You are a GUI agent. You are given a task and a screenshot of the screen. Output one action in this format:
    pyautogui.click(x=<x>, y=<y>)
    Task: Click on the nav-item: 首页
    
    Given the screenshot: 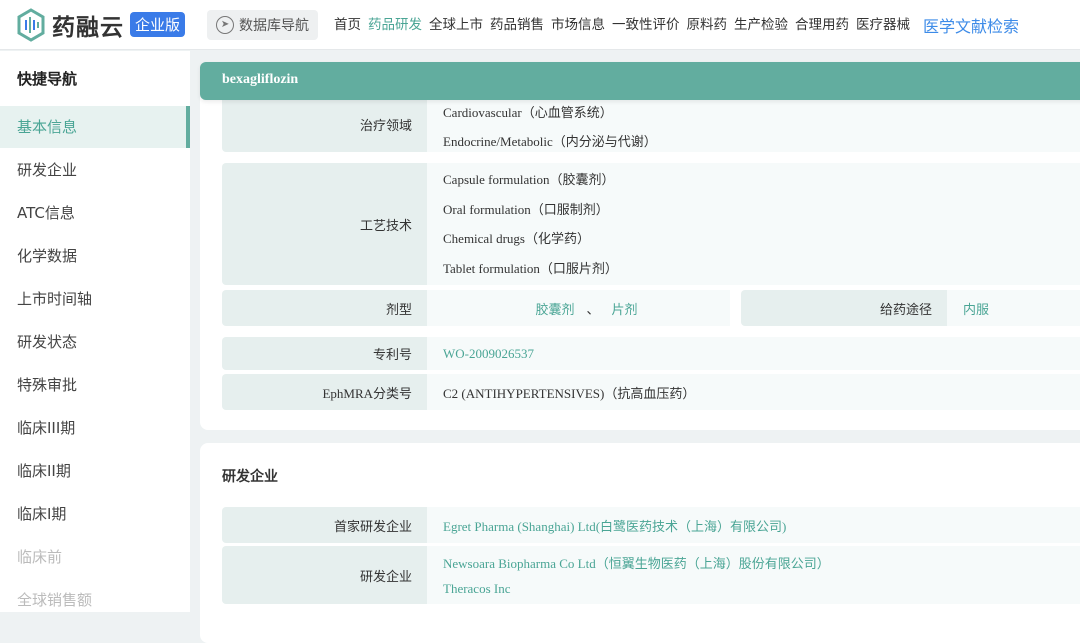 What is the action you would take?
    pyautogui.click(x=347, y=25)
    